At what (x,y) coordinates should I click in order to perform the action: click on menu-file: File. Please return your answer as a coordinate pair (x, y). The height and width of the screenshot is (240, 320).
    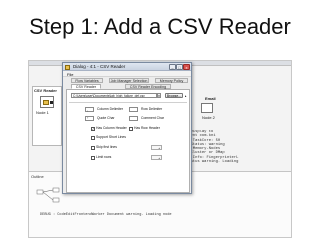
    Looking at the image, I should click on (70, 74).